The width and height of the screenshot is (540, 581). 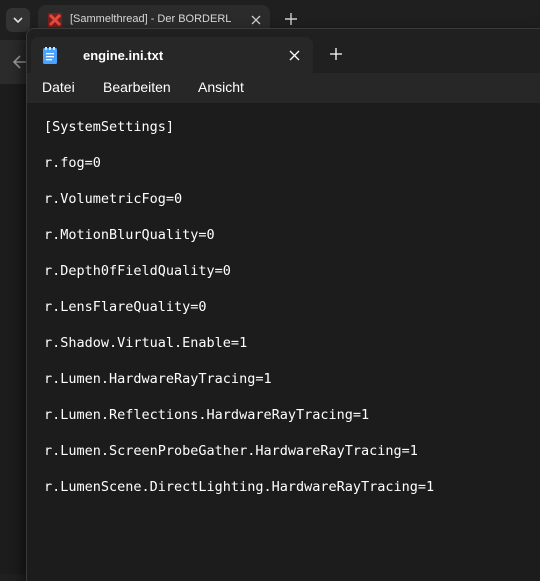 I want to click on text-line: r.Lumen.Reflections.HardwareRayTracing=1, so click(x=207, y=415).